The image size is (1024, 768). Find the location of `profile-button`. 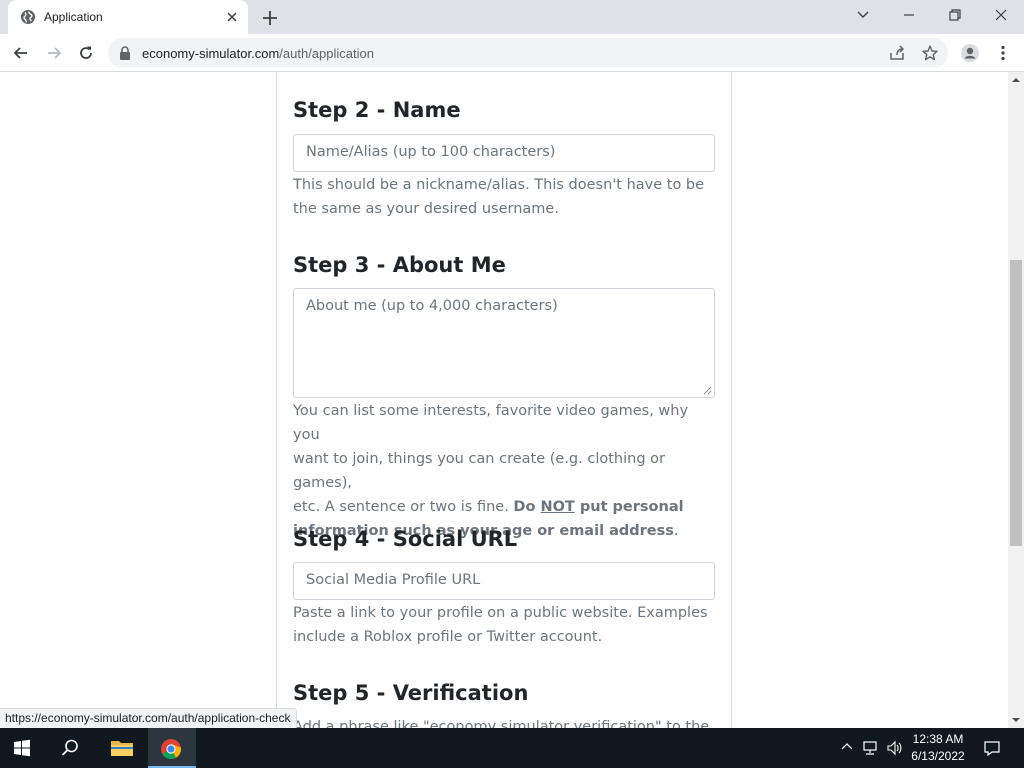

profile-button is located at coordinates (970, 53).